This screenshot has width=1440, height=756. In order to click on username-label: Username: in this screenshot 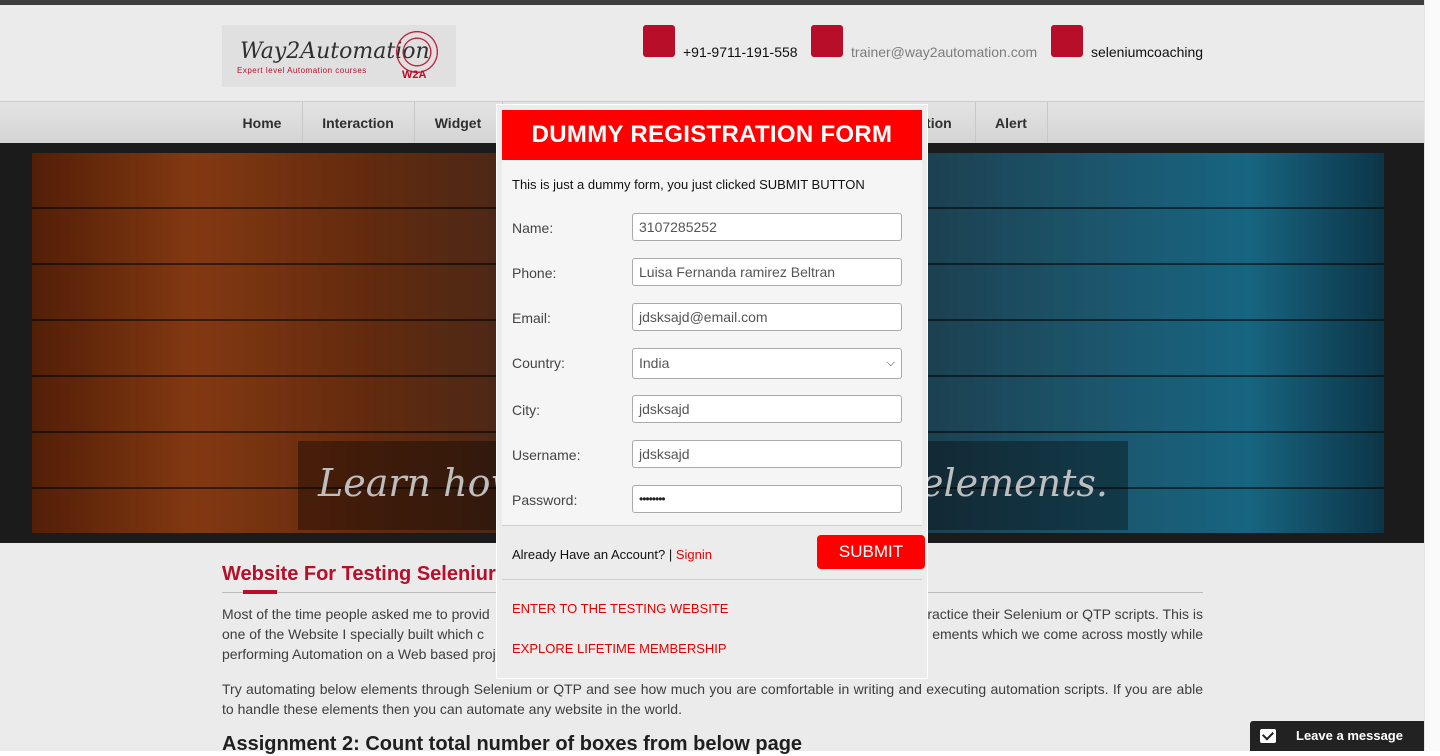, I will do `click(546, 455)`.